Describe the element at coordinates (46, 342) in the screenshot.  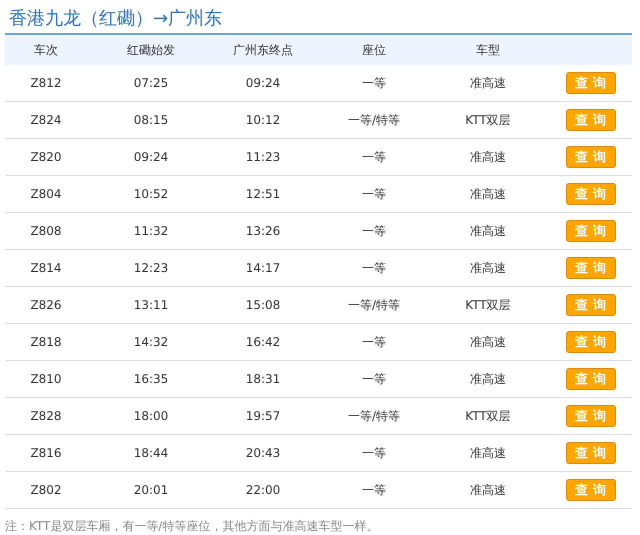
I see `table-cell: Z818` at that location.